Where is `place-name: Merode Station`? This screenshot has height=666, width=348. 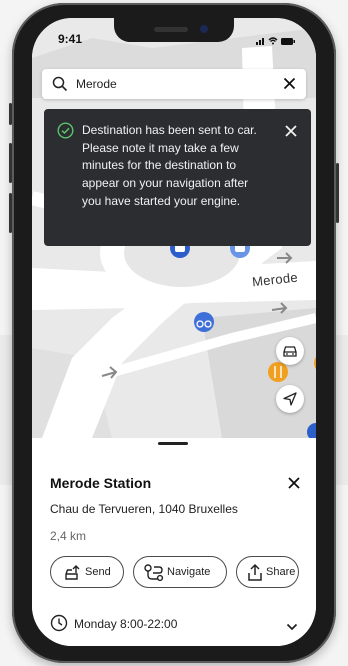 place-name: Merode Station is located at coordinates (101, 483).